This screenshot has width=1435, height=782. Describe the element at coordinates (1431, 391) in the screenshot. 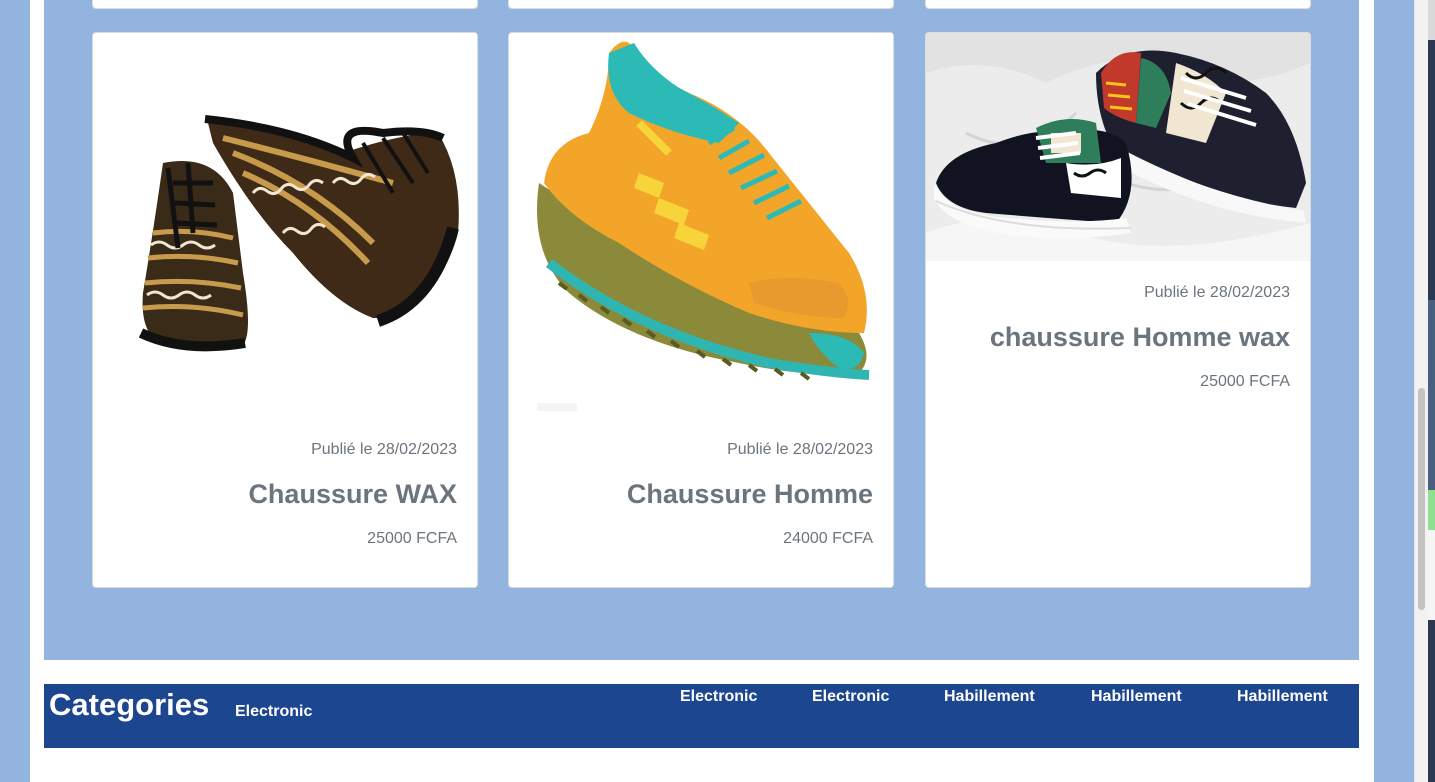

I see `adjacent-window-edge` at that location.